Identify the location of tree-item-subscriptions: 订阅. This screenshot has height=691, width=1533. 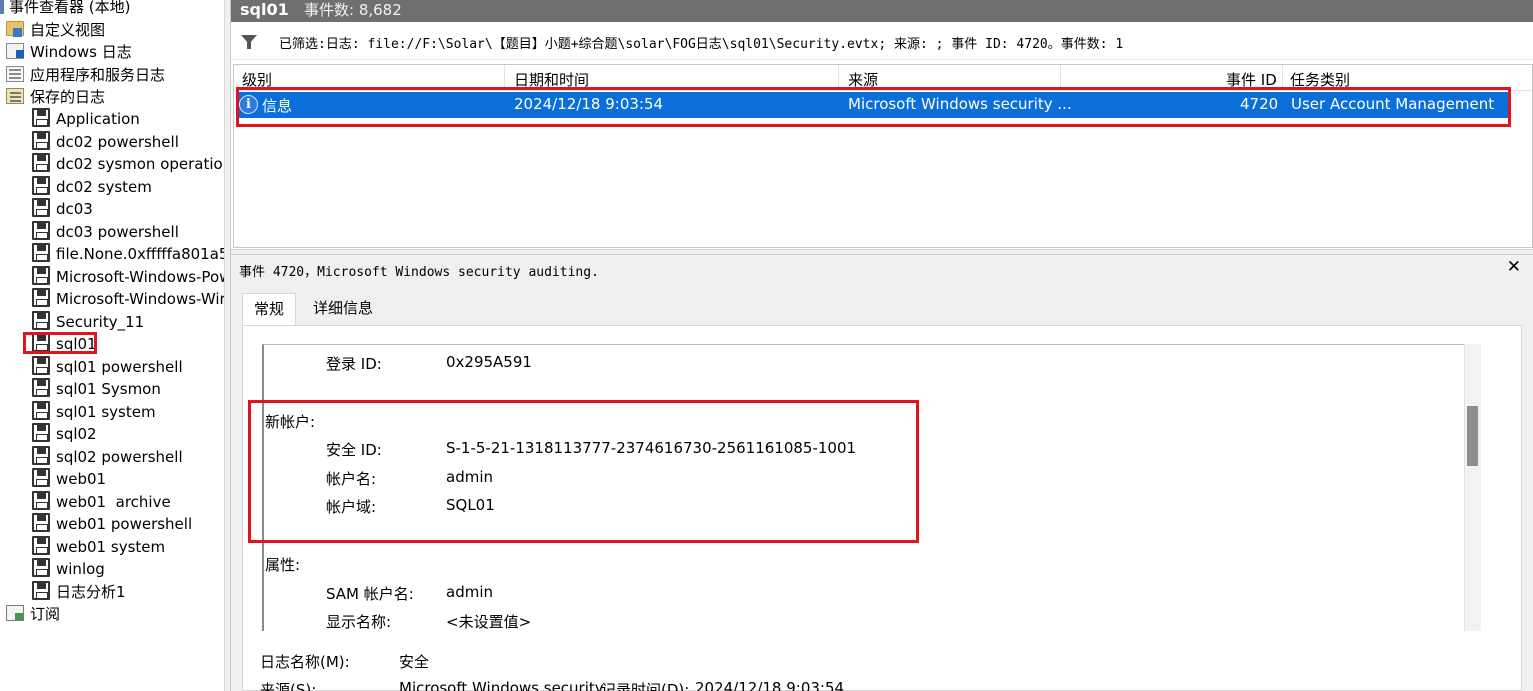
(33, 614).